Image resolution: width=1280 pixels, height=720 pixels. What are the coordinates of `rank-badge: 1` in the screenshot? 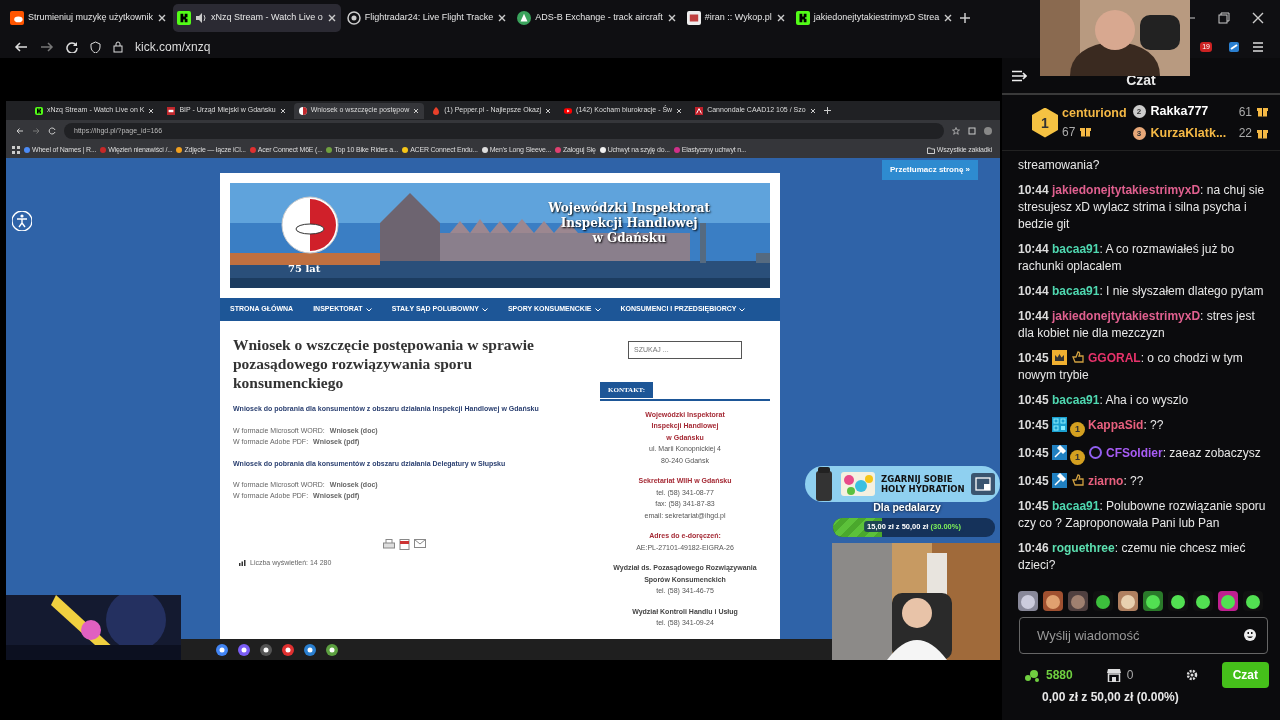 It's located at (1045, 122).